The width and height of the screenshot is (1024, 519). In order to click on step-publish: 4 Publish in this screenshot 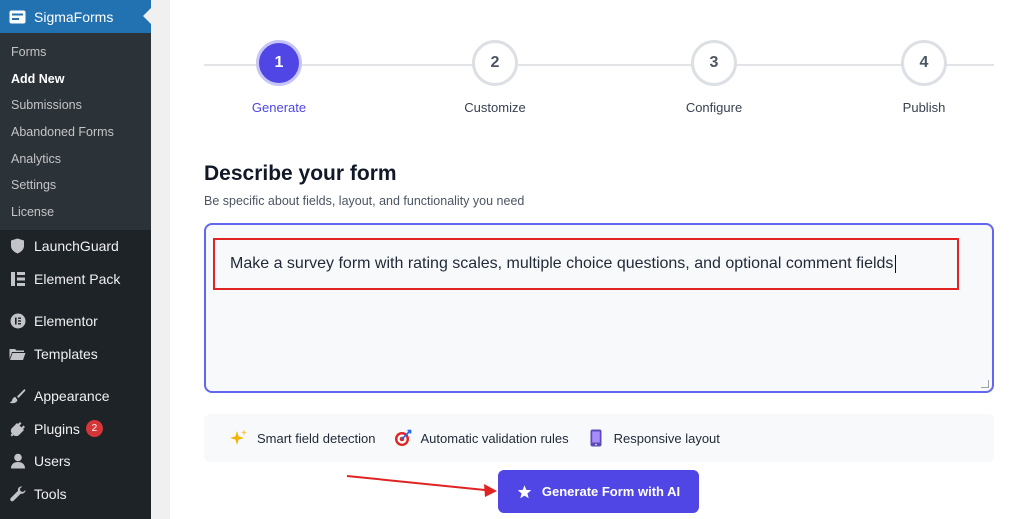, I will do `click(924, 77)`.